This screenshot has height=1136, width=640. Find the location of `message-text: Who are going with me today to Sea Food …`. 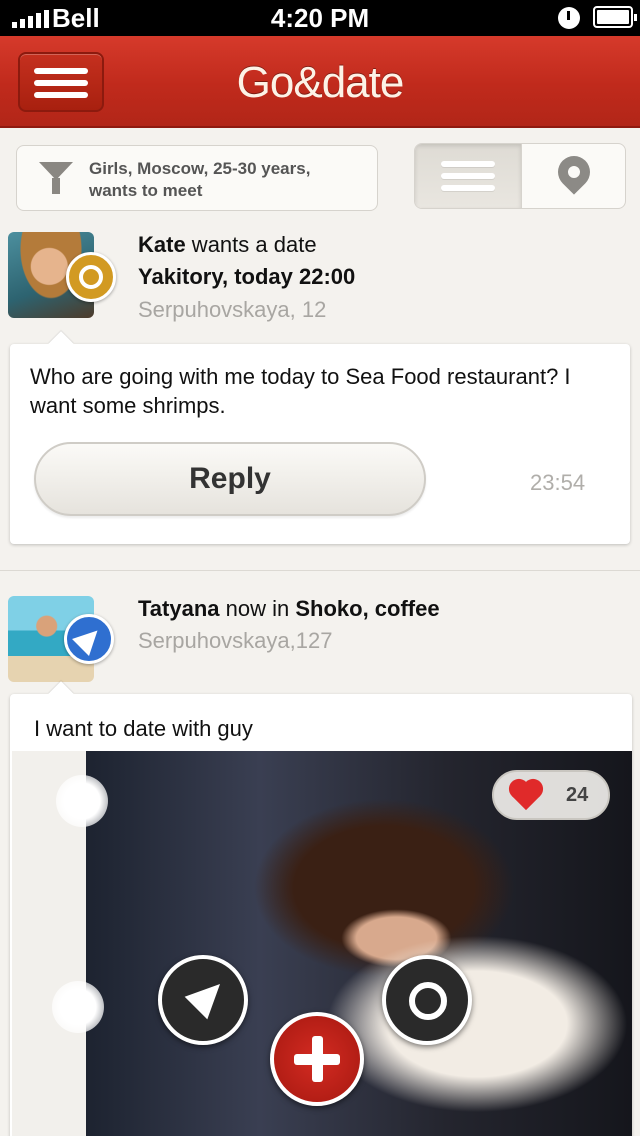

message-text: Who are going with me today to Sea Food … is located at coordinates (300, 391).